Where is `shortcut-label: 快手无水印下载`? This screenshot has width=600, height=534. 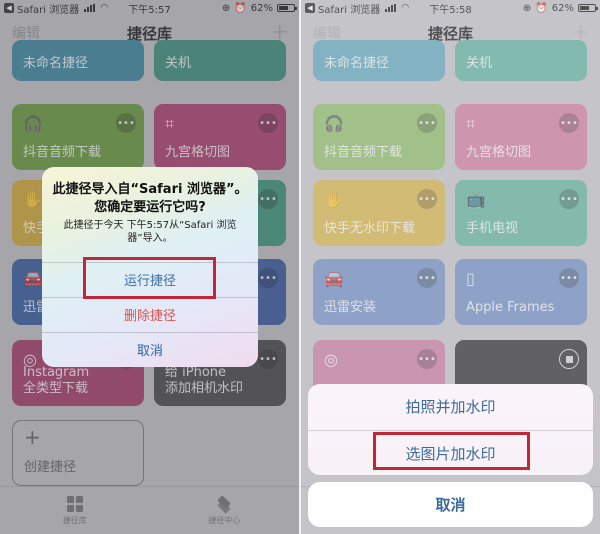
shortcut-label: 快手无水印下载 is located at coordinates (370, 228).